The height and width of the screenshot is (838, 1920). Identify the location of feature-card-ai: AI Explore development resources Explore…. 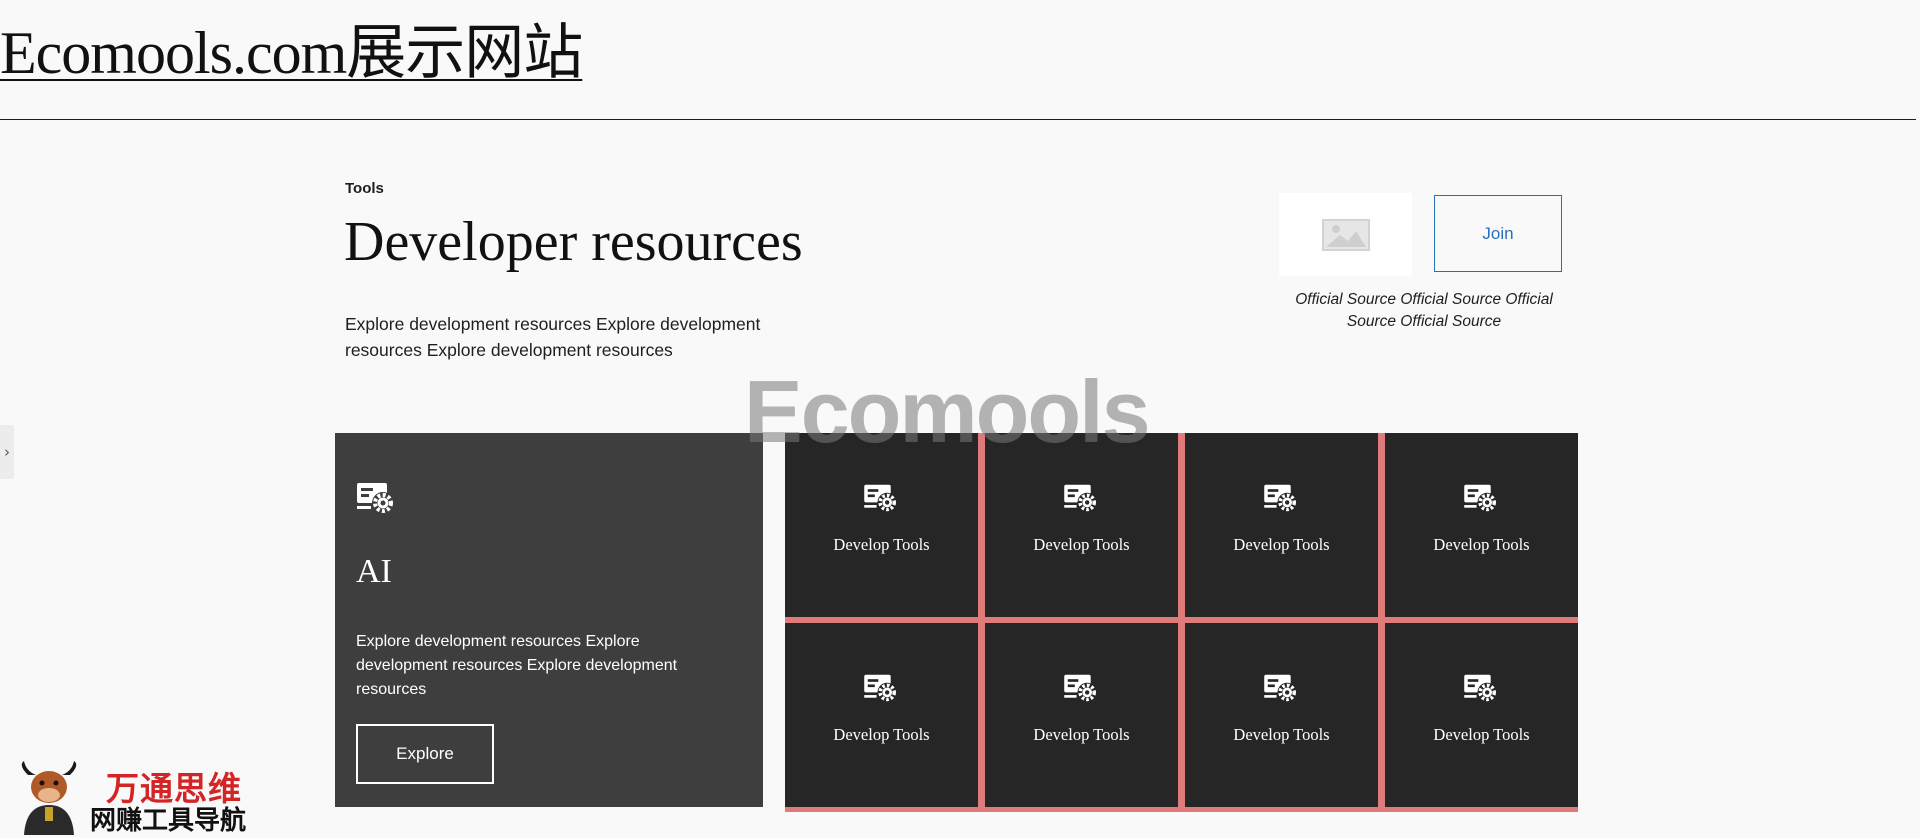
(549, 620).